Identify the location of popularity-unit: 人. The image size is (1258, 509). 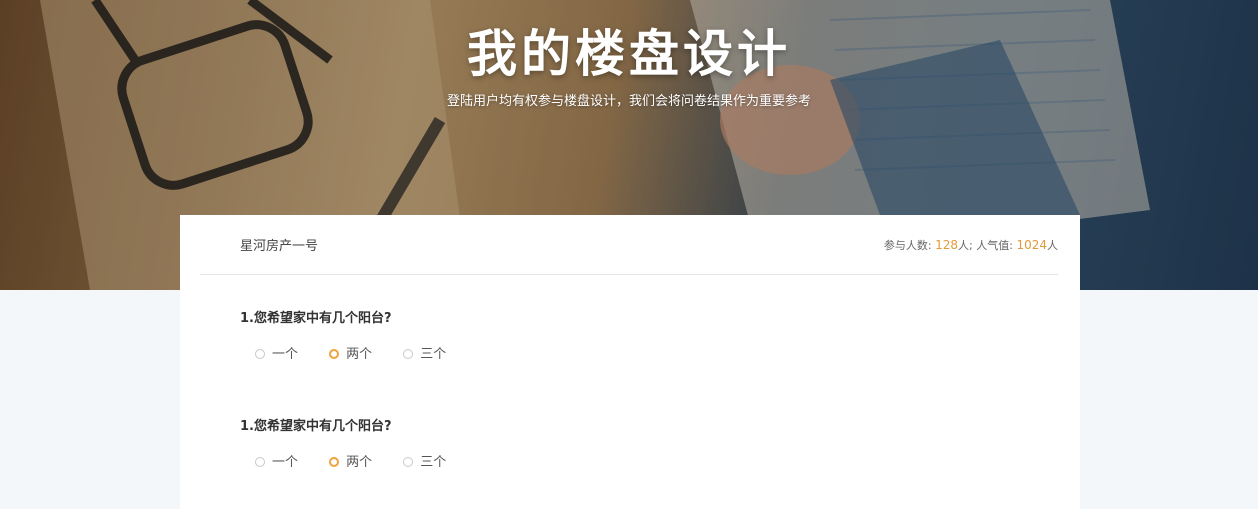
(1052, 245).